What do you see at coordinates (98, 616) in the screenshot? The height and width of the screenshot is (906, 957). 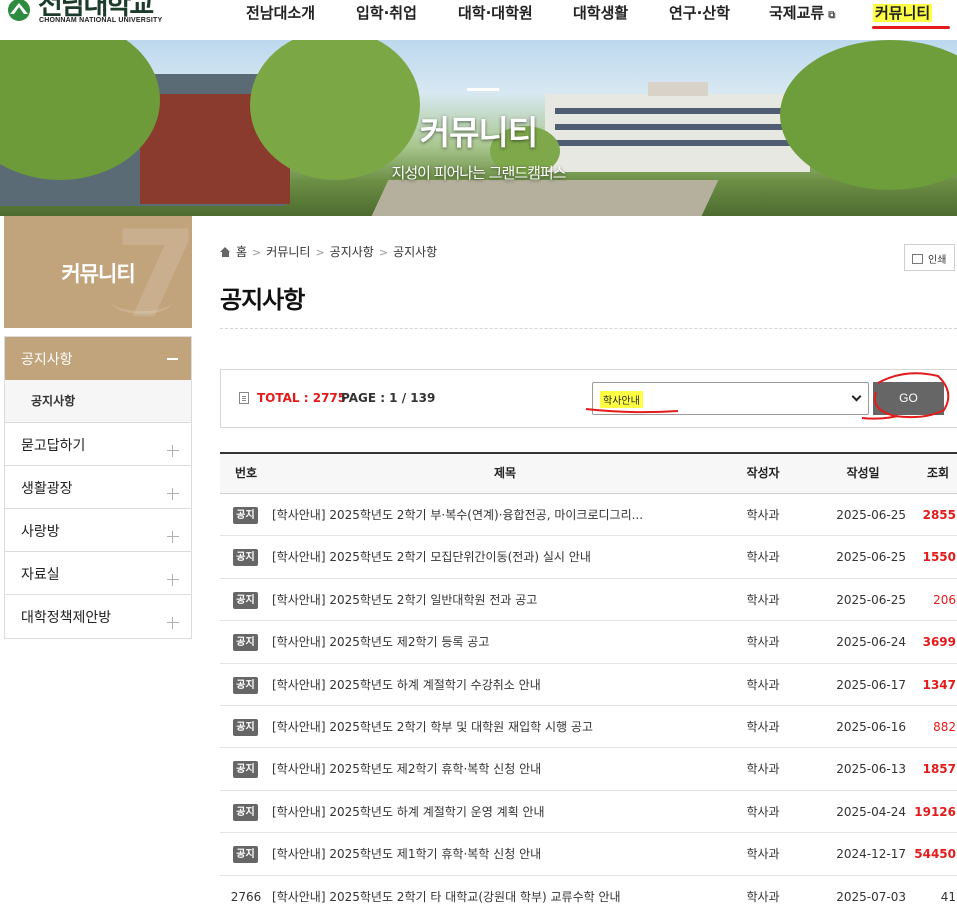 I see `sidebar-item-policy-proposal: 대학정책제안방` at bounding box center [98, 616].